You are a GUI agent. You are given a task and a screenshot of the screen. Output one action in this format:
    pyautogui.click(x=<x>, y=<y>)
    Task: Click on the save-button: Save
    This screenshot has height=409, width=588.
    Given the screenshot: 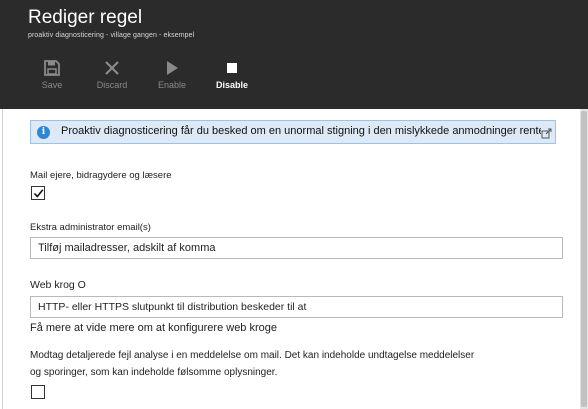 What is the action you would take?
    pyautogui.click(x=52, y=75)
    